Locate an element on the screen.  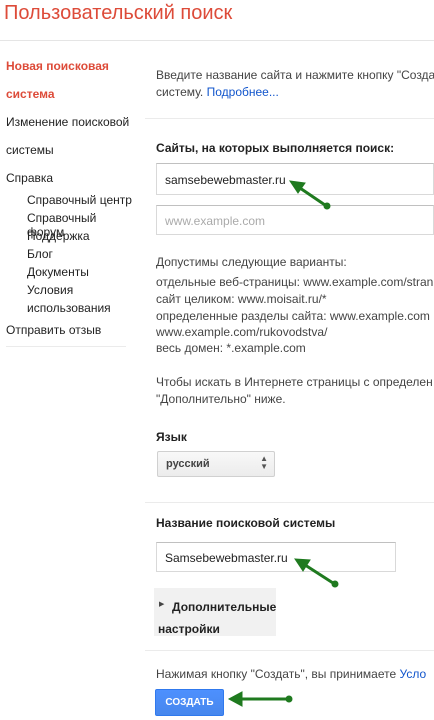
advanced-settings-toggle: ▶ Дополнительные настройки is located at coordinates (215, 612).